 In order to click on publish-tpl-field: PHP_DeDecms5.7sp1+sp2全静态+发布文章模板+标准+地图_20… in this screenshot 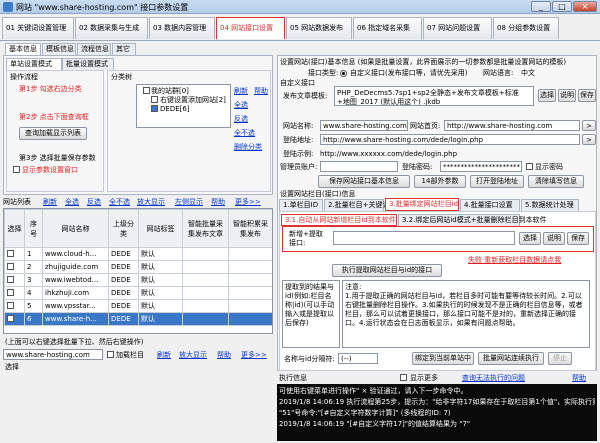, I will do `click(434, 96)`.